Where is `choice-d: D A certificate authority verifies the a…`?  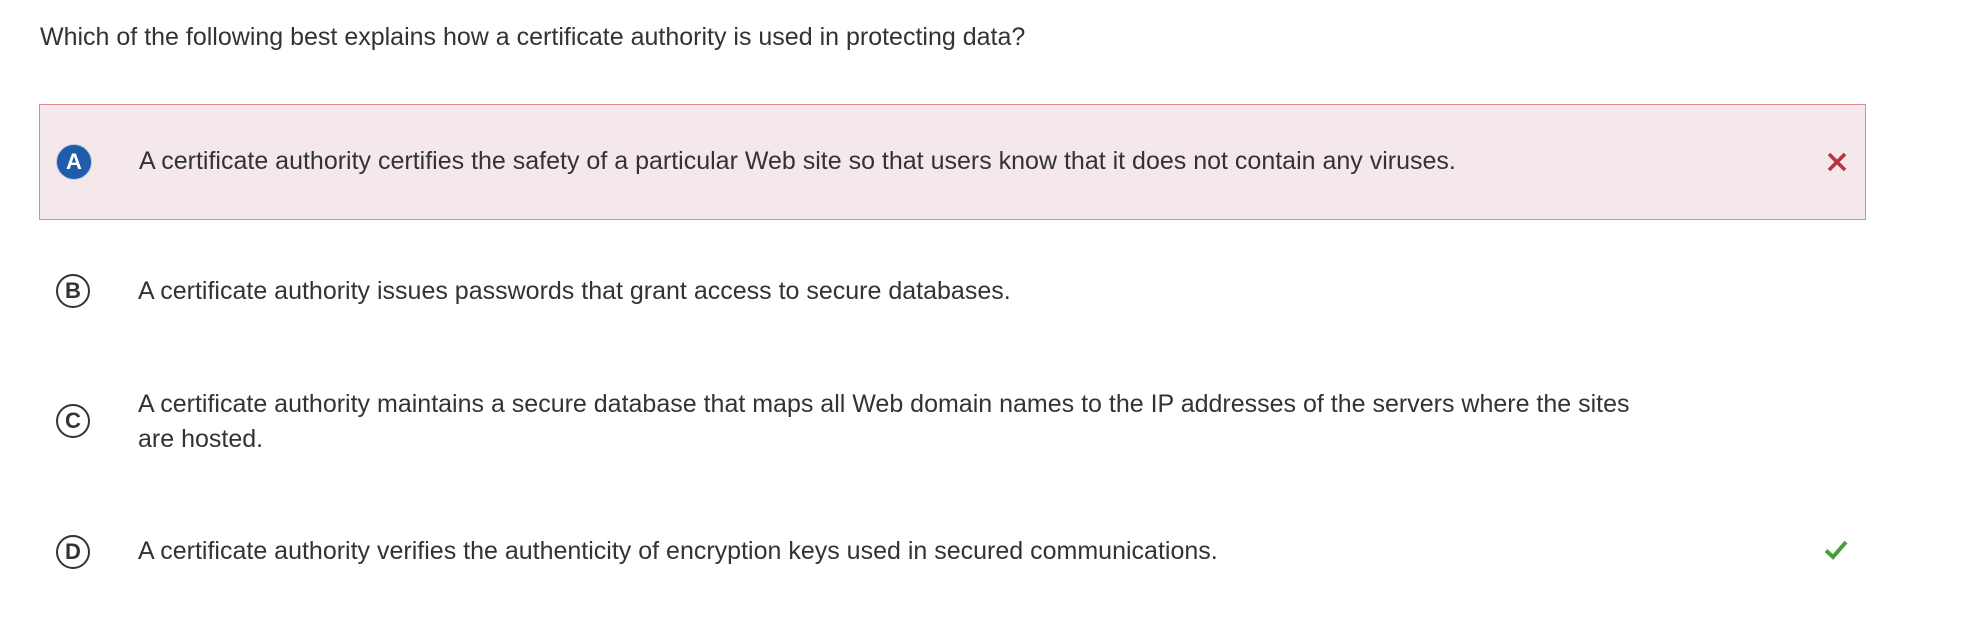 choice-d: D A certificate authority verifies the a… is located at coordinates (952, 536).